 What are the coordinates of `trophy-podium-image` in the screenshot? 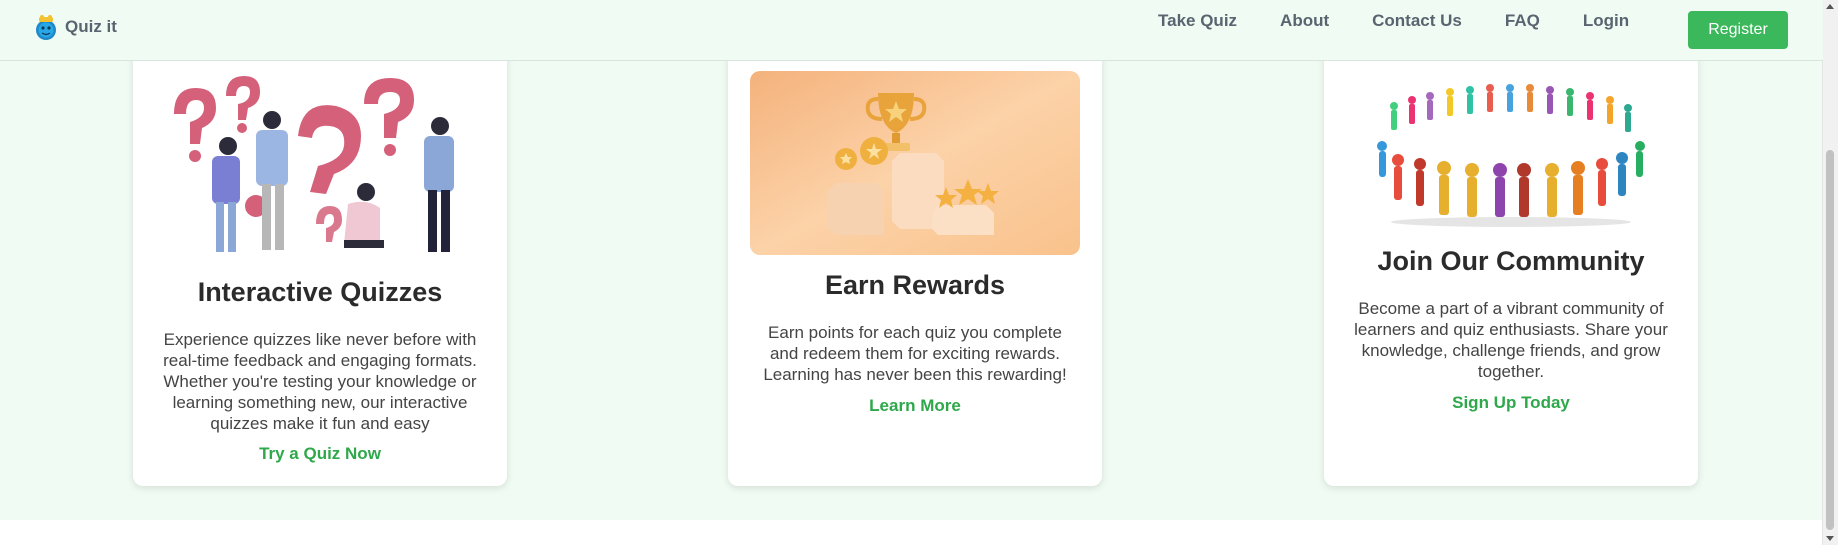 It's located at (915, 163).